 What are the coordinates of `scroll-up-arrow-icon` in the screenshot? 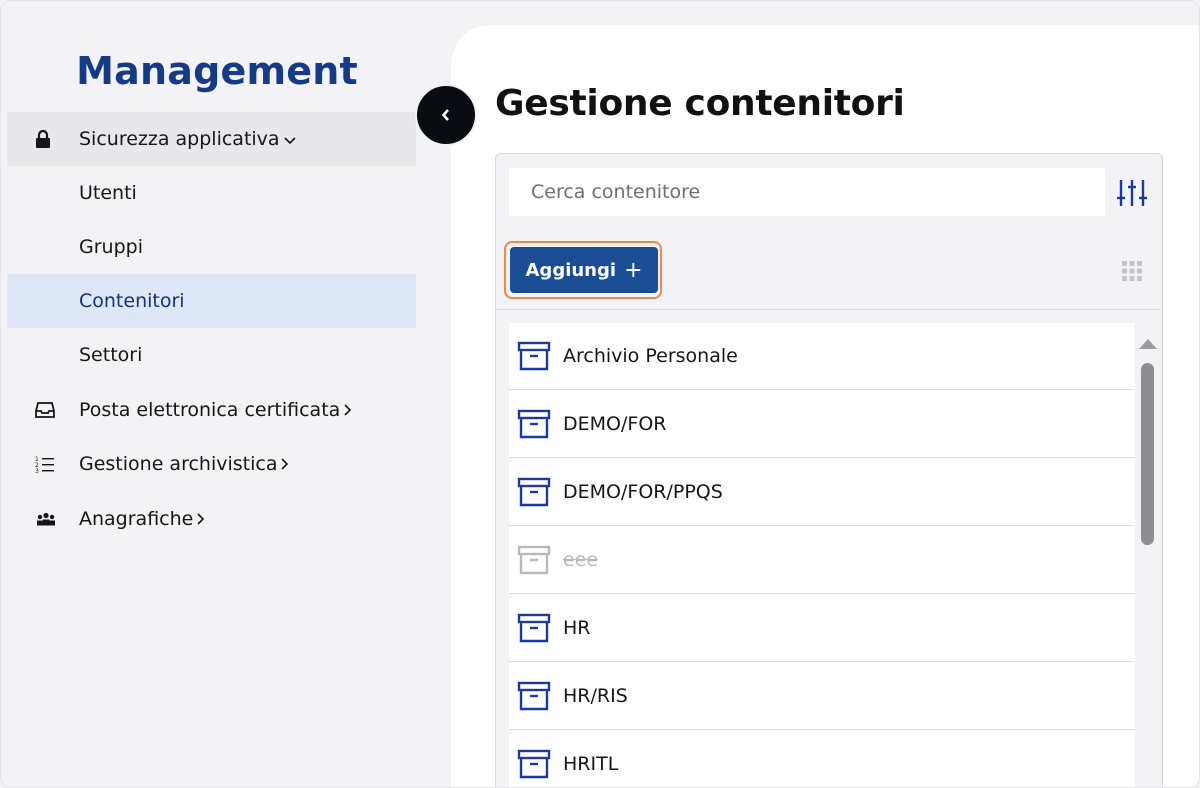 It's located at (1148, 344).